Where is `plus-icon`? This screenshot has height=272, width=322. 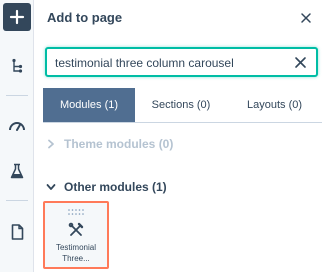
plus-icon is located at coordinates (17, 17).